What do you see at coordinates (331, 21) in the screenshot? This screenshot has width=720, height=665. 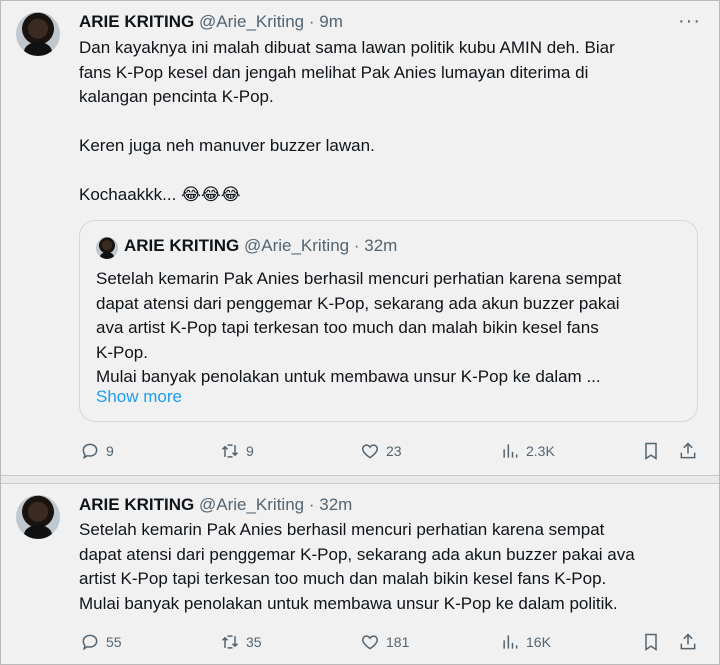 I see `tweet-time: 9m` at bounding box center [331, 21].